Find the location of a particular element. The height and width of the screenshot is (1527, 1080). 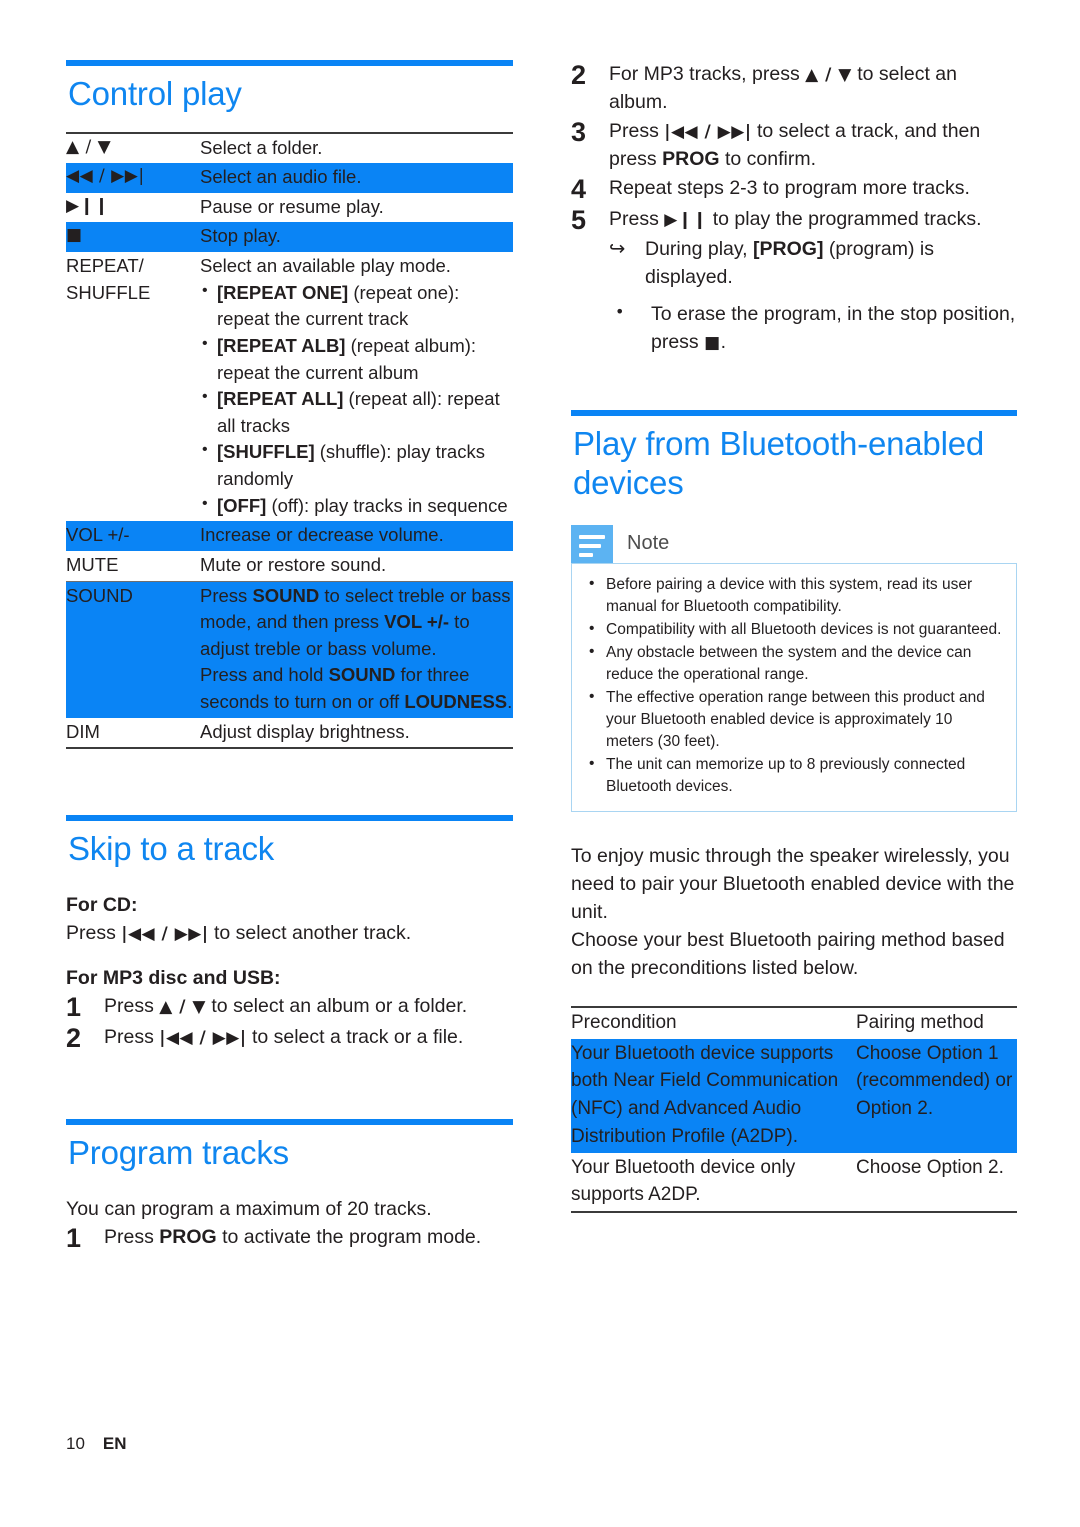

txt: to activate the program mode. is located at coordinates (349, 1236).